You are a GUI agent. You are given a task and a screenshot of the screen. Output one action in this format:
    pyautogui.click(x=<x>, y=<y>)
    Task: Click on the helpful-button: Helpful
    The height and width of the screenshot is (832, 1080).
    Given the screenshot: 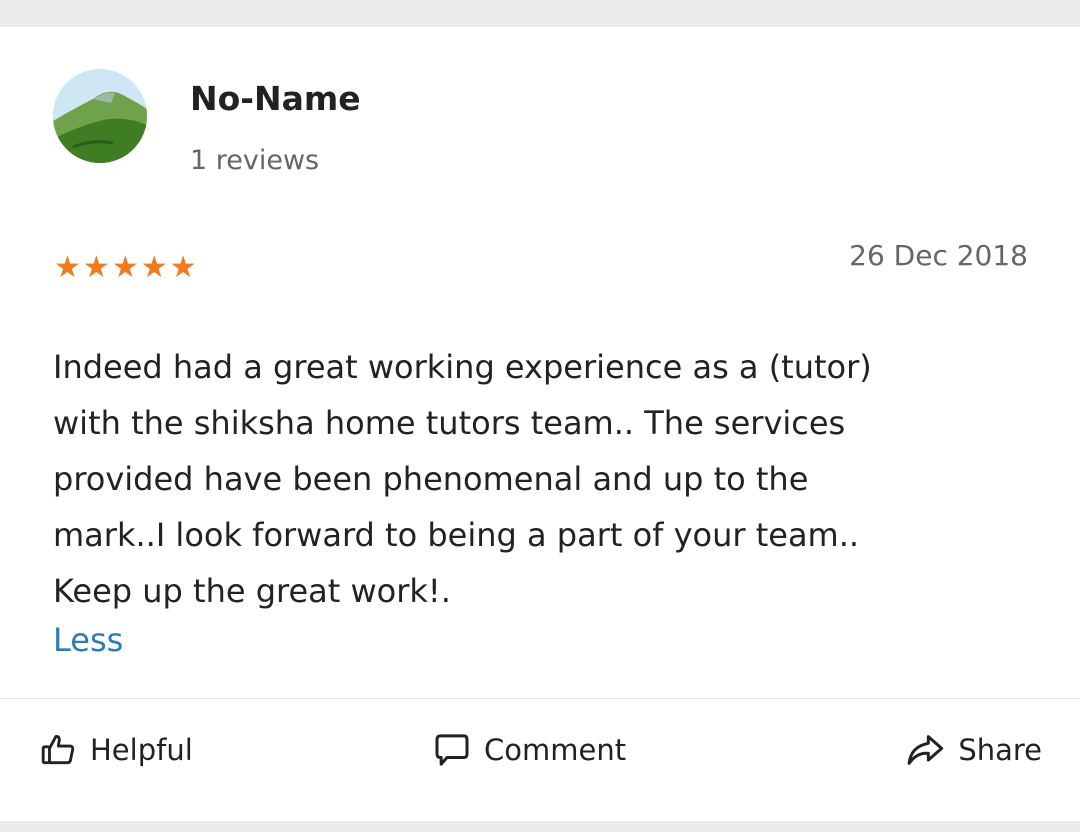 What is the action you would take?
    pyautogui.click(x=116, y=750)
    